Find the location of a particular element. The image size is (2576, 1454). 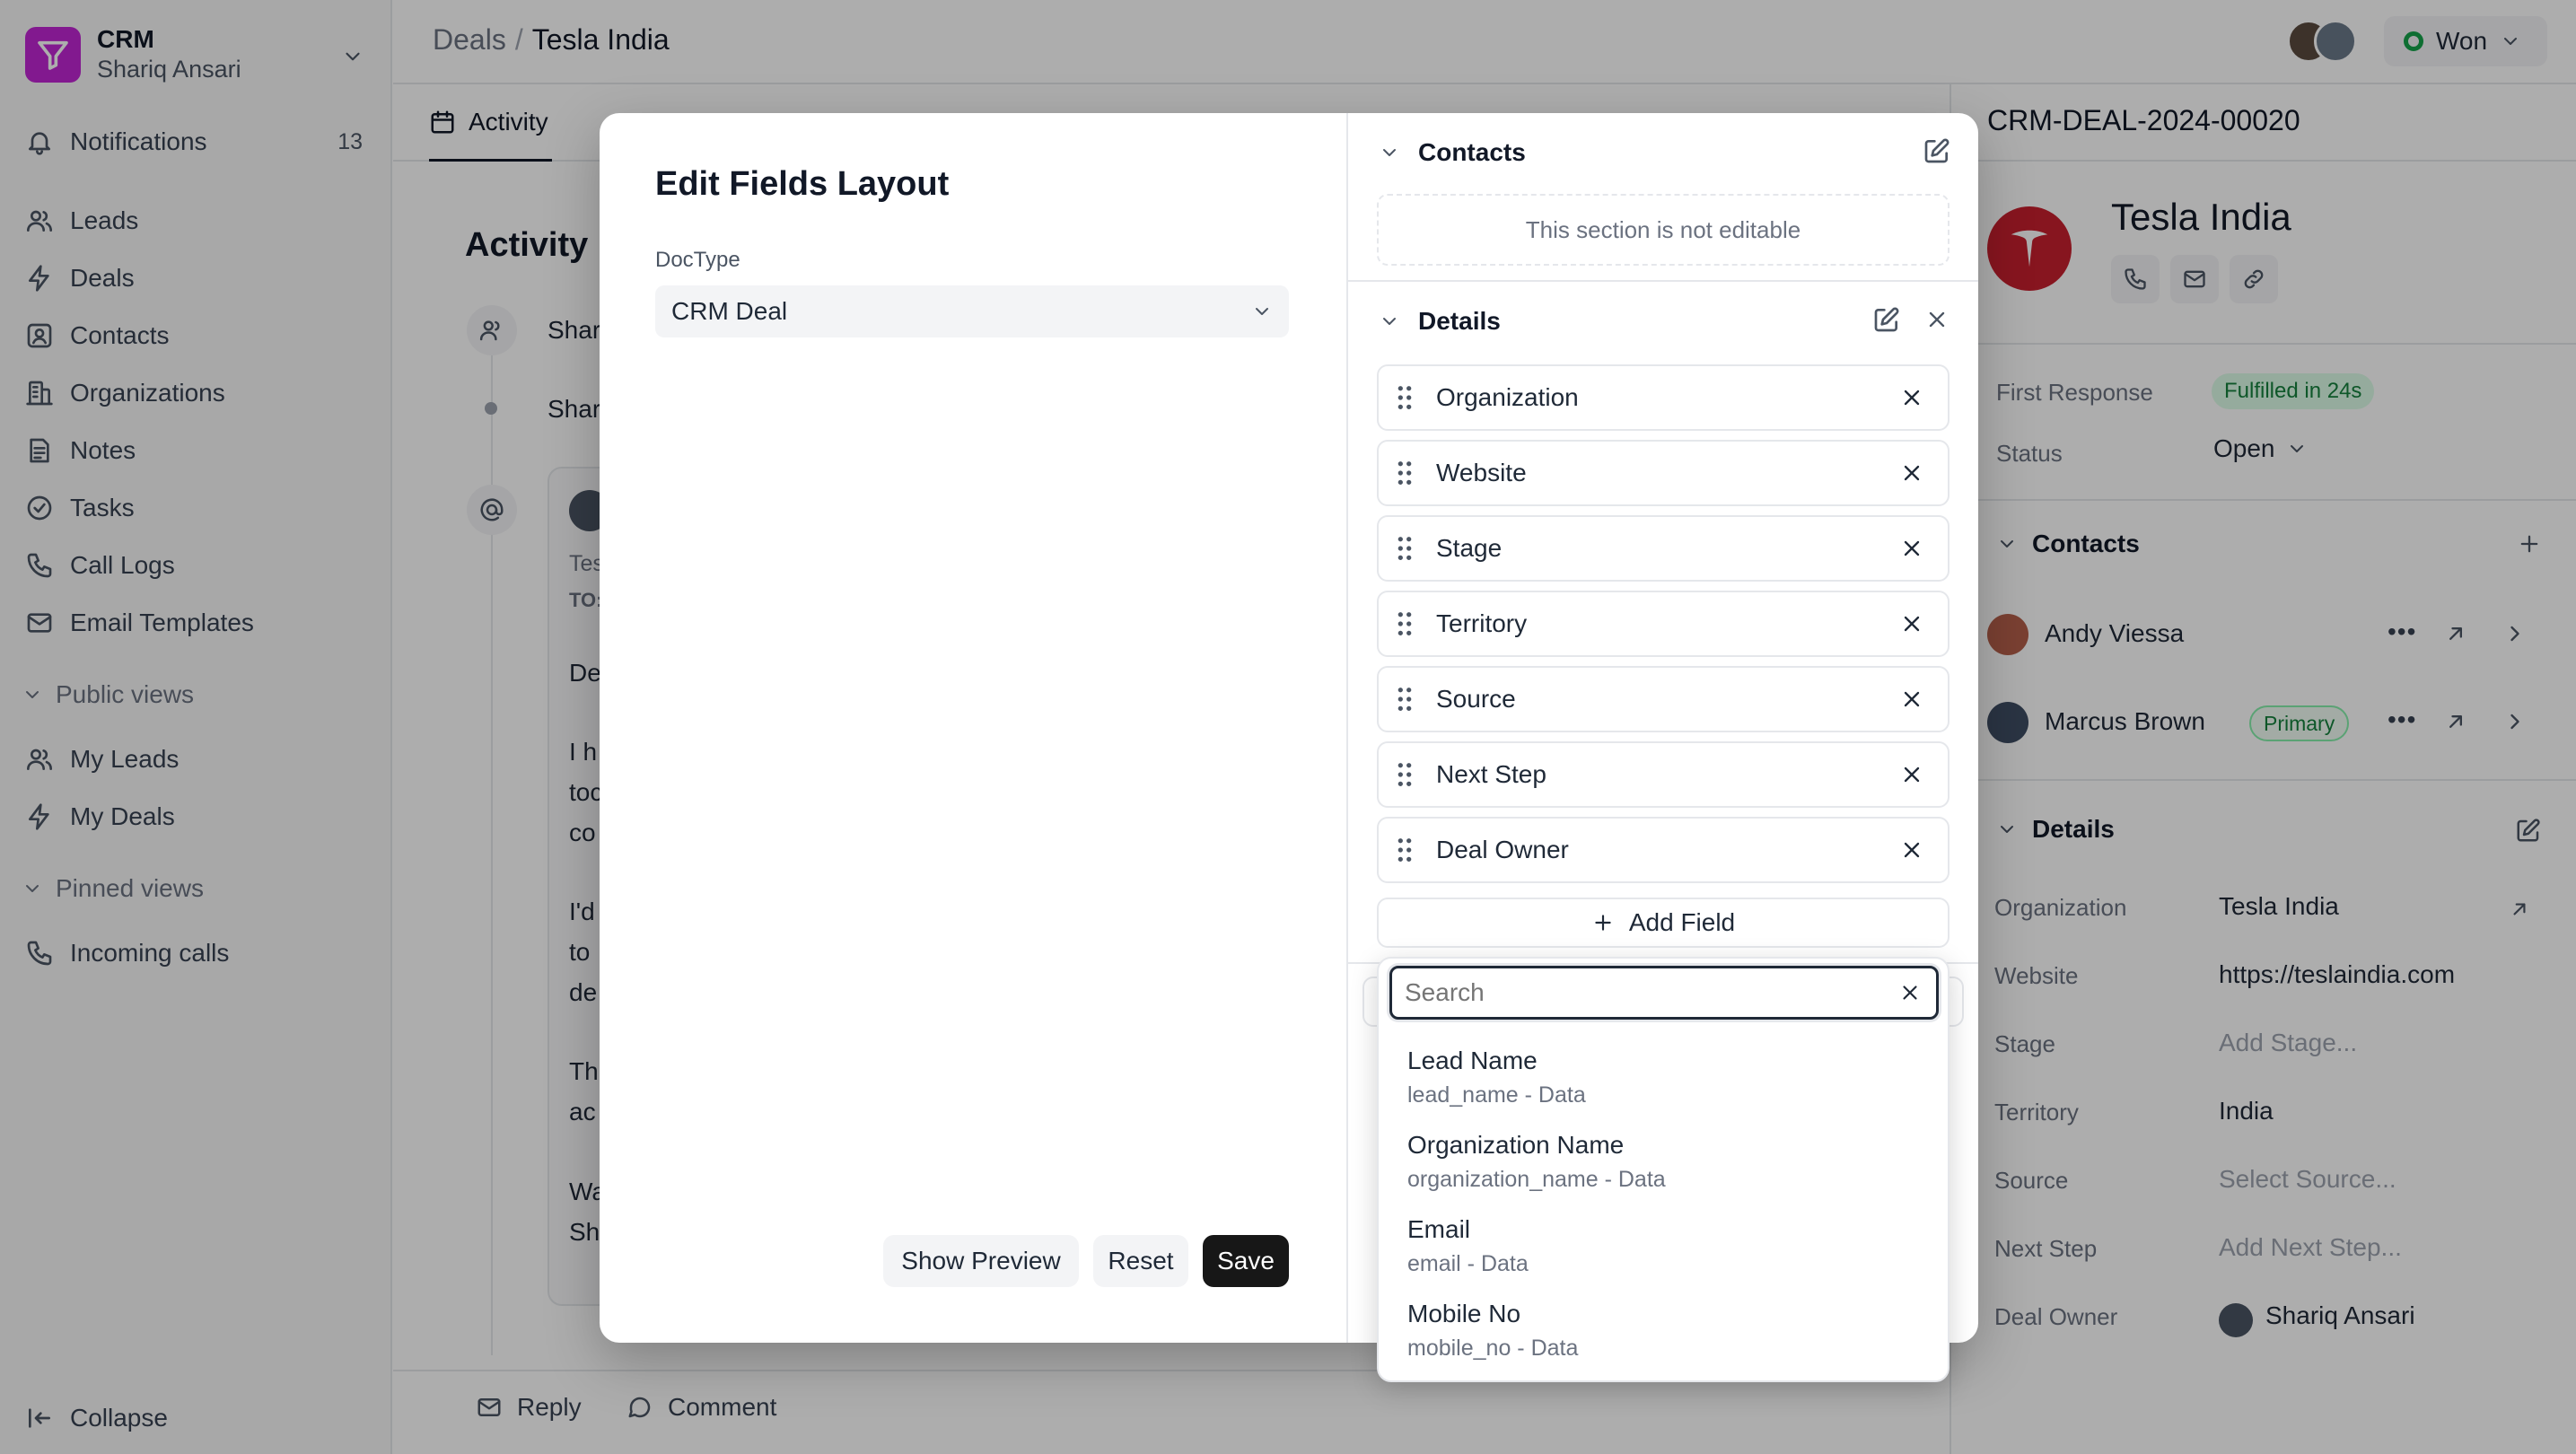

option-meta: mobile_no - Data is located at coordinates (1493, 1348).